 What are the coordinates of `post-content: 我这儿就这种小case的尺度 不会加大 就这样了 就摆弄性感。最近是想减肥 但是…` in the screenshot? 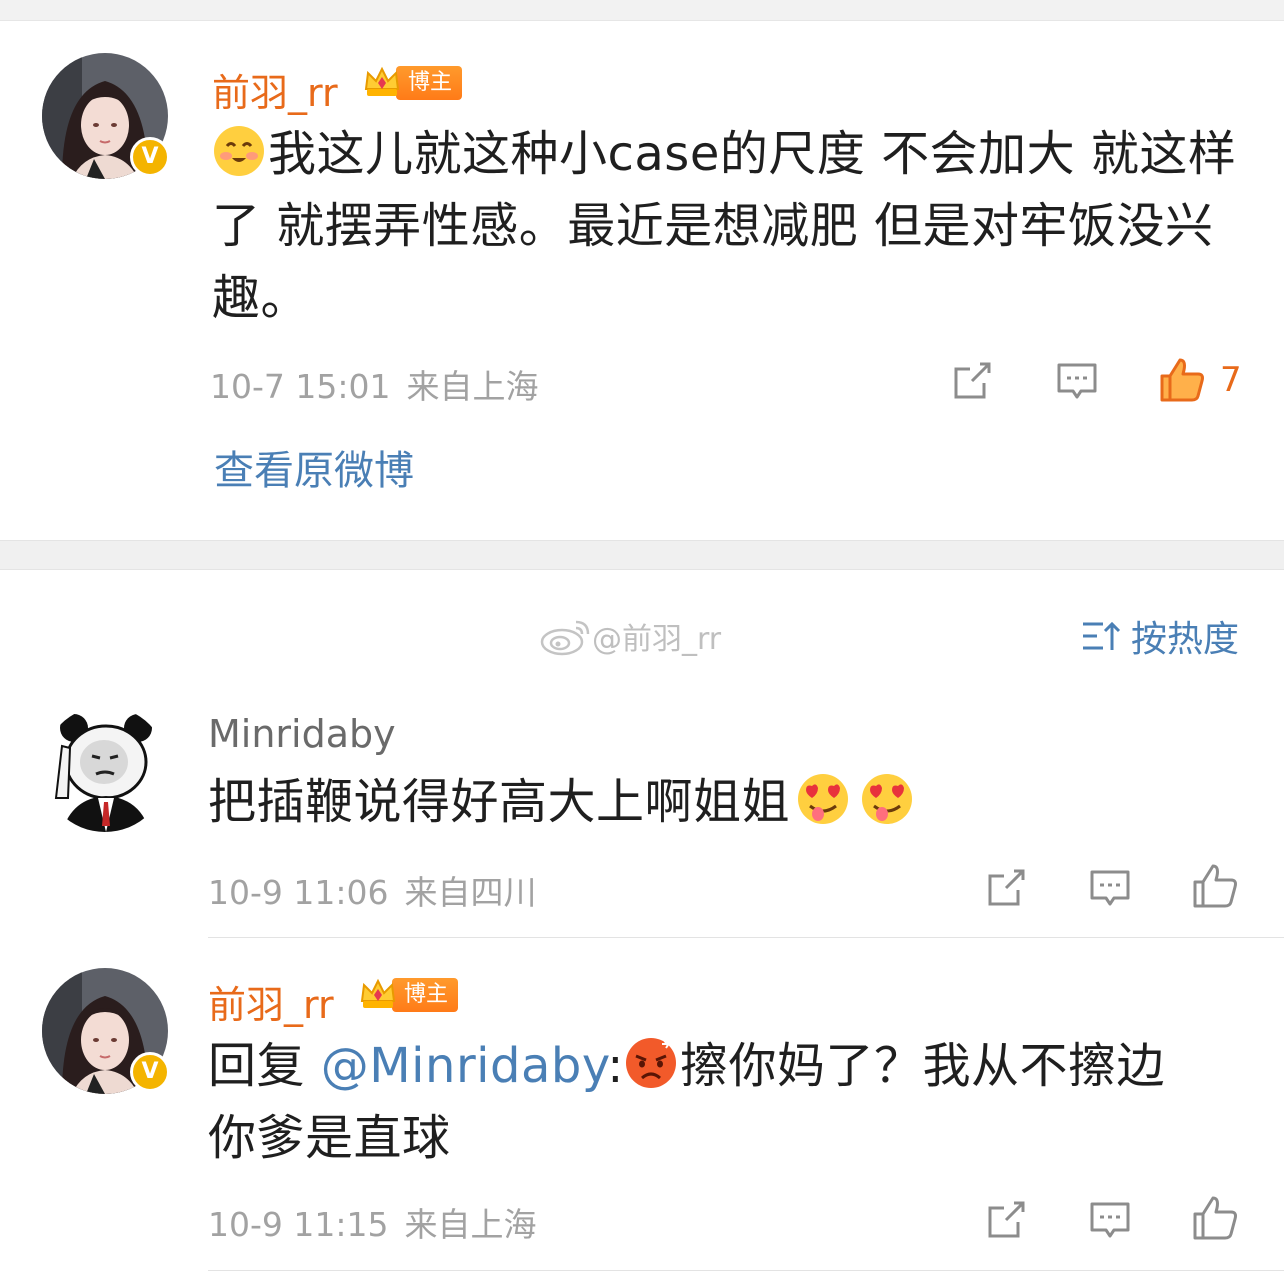 It's located at (727, 226).